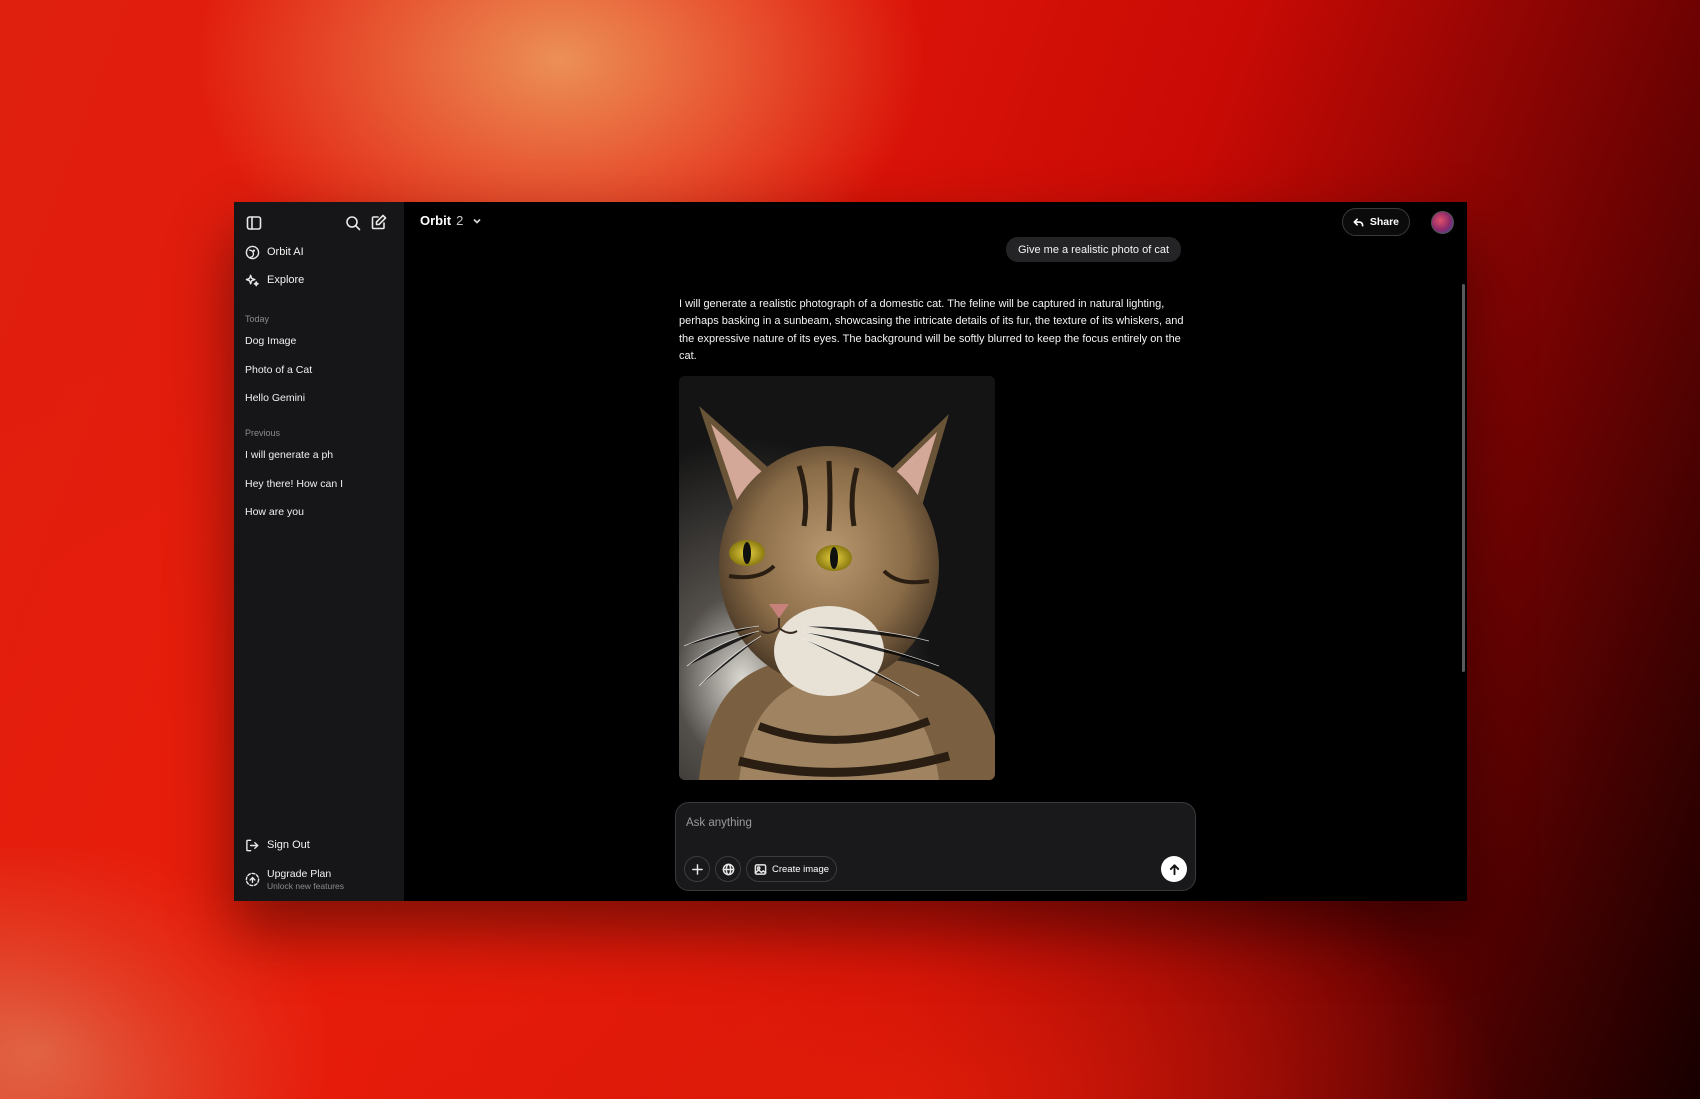 Image resolution: width=1700 pixels, height=1099 pixels. Describe the element at coordinates (252, 280) in the screenshot. I see `sparkle-icon` at that location.